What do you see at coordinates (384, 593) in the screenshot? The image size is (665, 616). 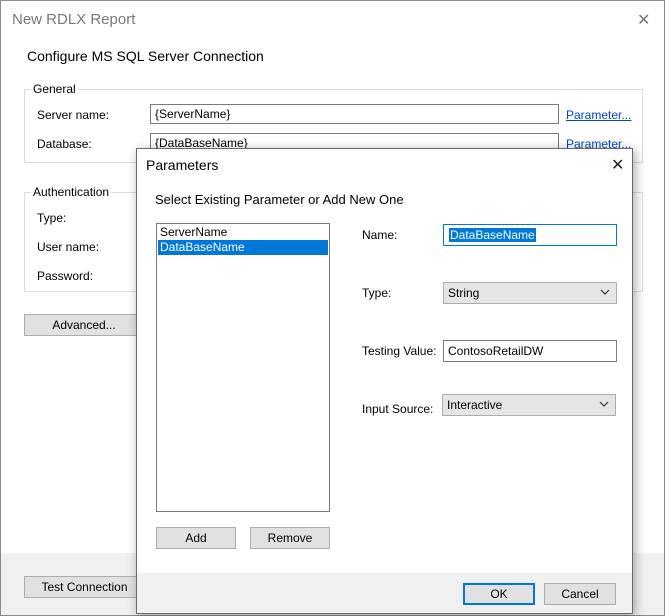 I see `parameters-footer: OK Cancel` at bounding box center [384, 593].